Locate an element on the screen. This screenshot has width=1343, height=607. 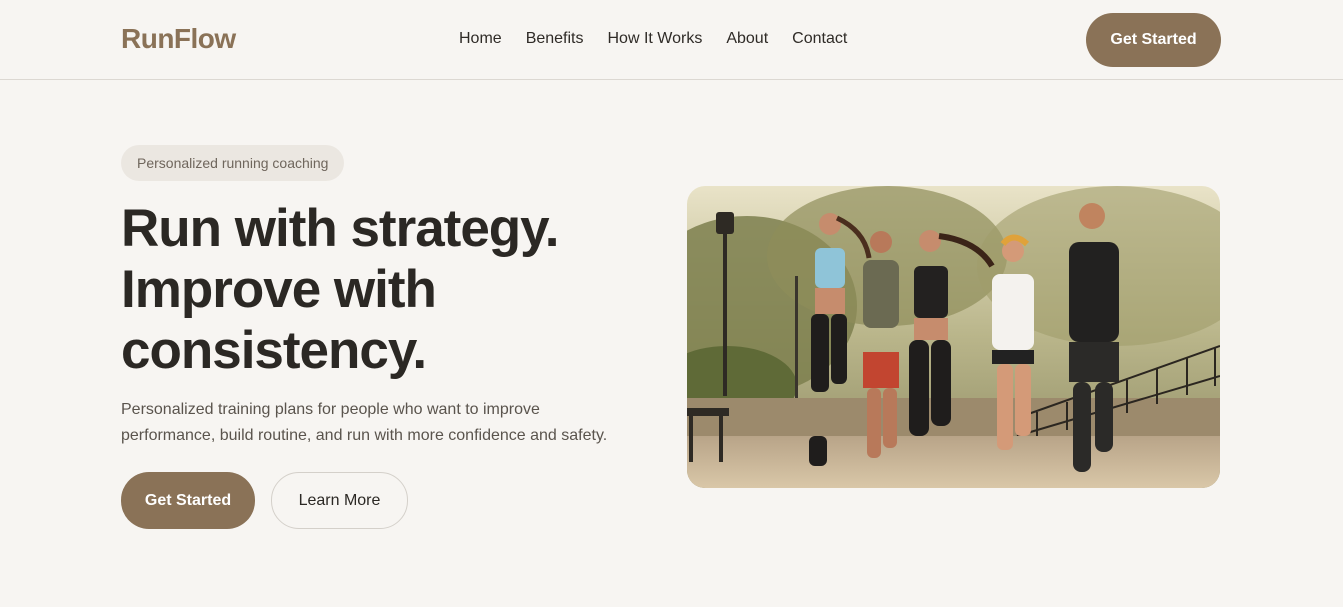
nav-get-started-button: Get Started is located at coordinates (1153, 40).